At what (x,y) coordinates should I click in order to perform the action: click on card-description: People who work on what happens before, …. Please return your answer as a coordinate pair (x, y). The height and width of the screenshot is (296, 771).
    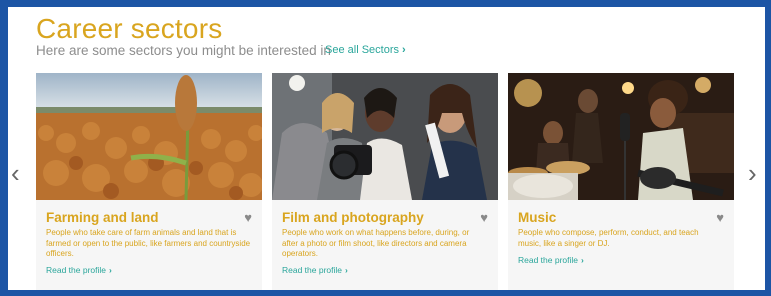
    Looking at the image, I should click on (376, 243).